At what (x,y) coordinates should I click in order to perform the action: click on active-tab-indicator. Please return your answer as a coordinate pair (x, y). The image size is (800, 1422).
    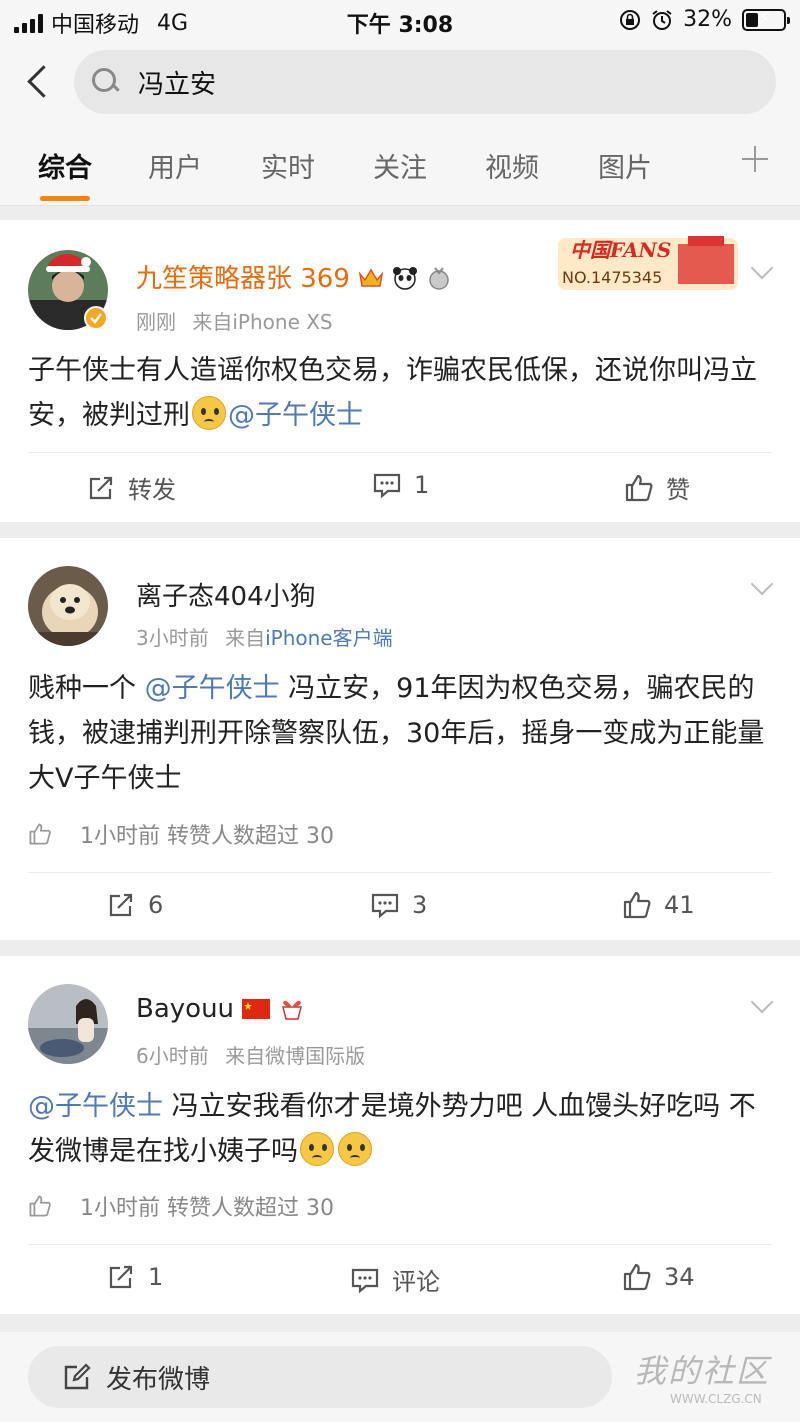
    Looking at the image, I should click on (65, 198).